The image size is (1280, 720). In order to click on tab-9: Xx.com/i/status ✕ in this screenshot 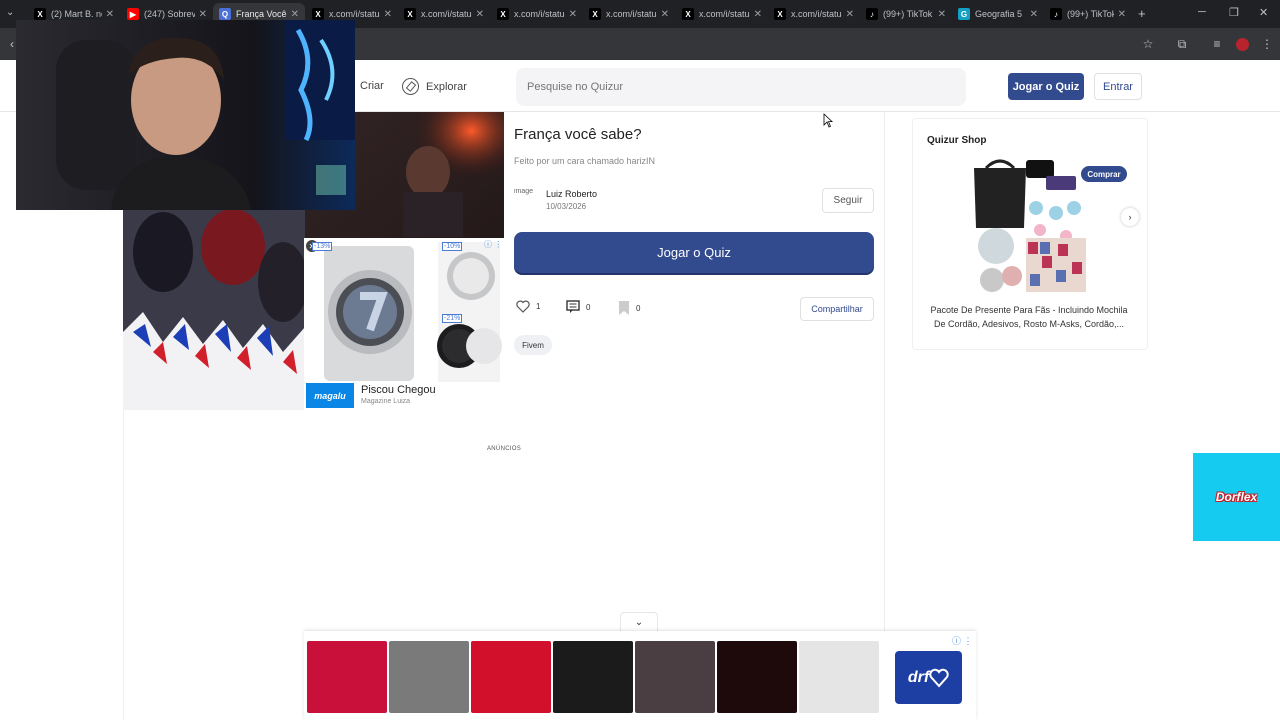, I will do `click(814, 14)`.